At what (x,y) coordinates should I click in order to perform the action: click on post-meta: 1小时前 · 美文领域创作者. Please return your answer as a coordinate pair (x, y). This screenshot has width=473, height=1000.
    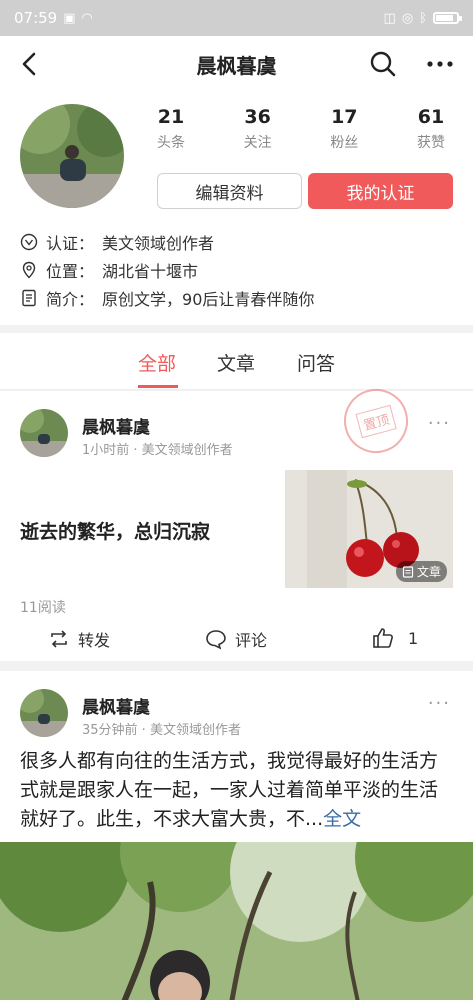
    Looking at the image, I should click on (157, 450).